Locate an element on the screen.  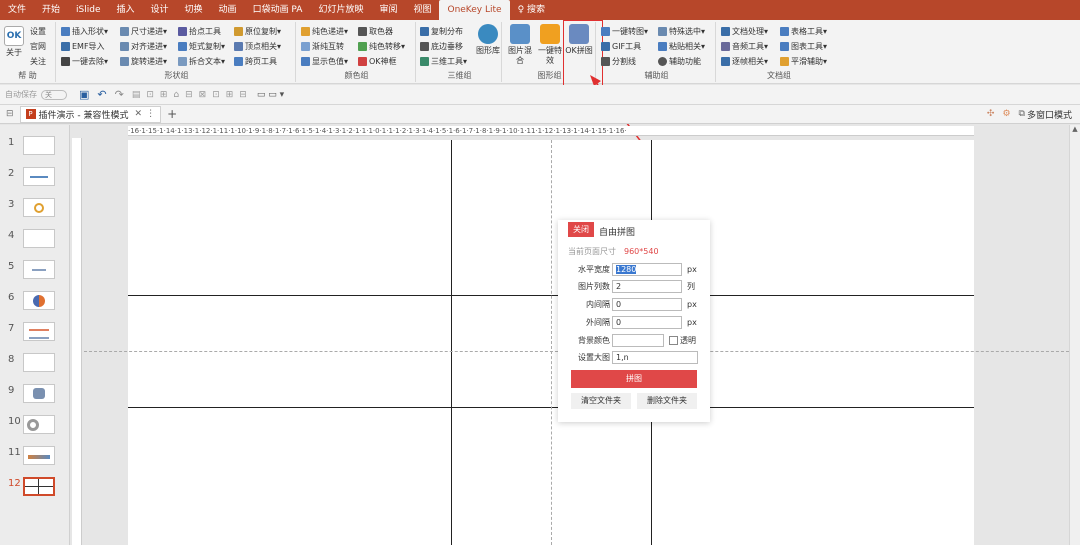
puzzle-run-button: 拼图 is located at coordinates (634, 379).